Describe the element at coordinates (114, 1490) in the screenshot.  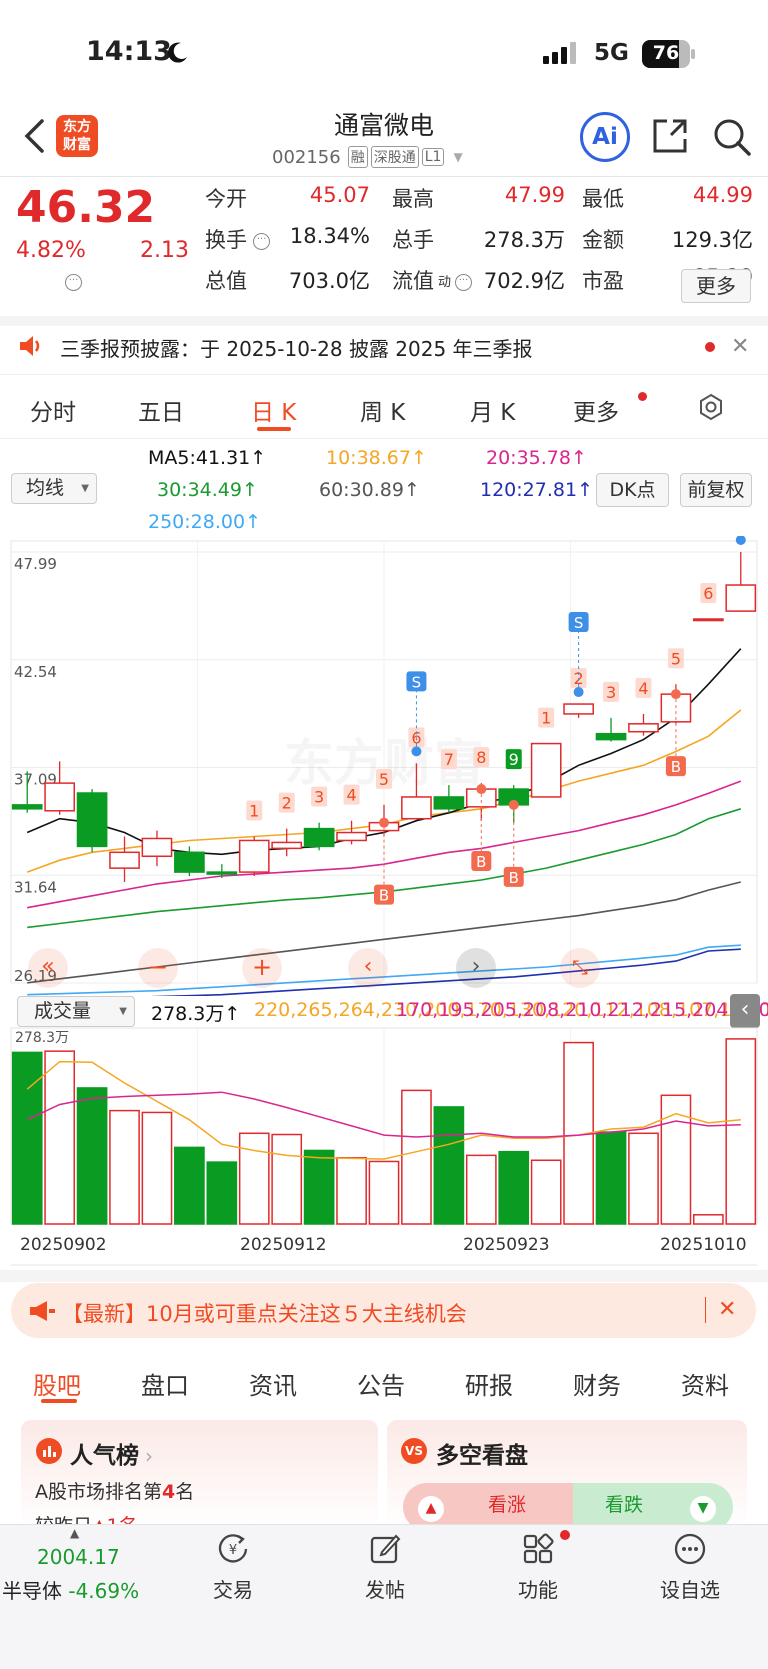
I see `popularity-rank-line: A股市场排名第4名` at that location.